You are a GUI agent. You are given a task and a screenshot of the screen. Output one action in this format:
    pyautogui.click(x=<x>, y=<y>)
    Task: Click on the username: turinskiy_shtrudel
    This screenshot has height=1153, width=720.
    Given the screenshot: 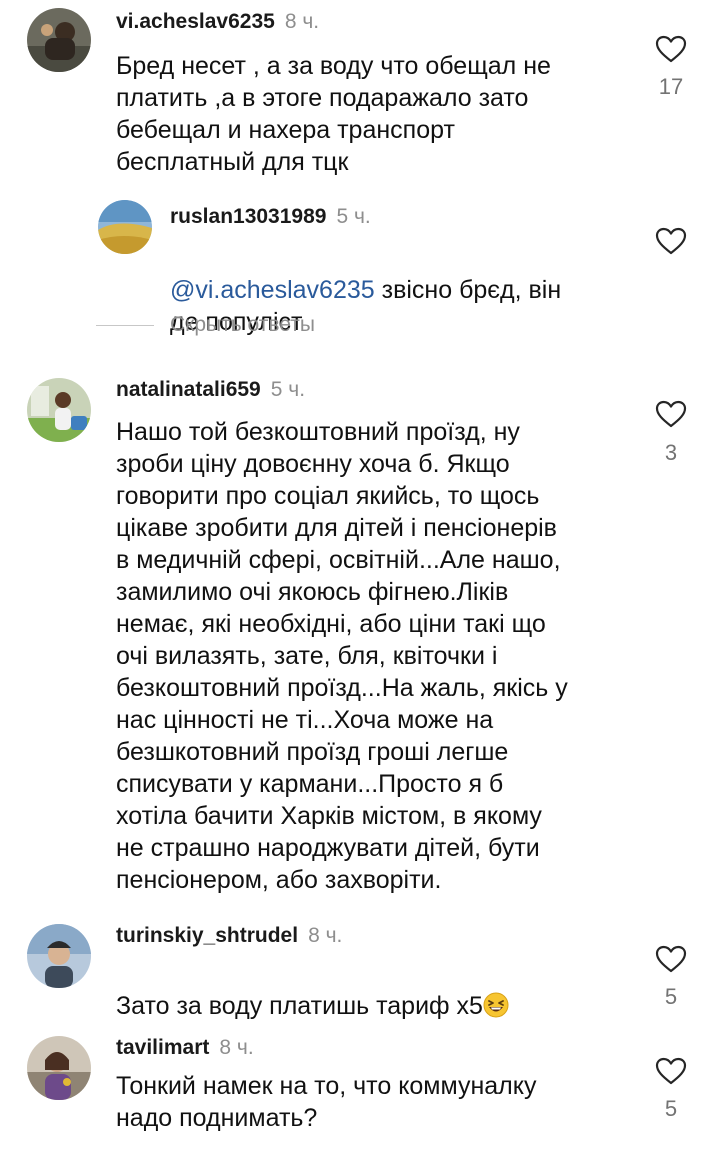 What is the action you would take?
    pyautogui.click(x=207, y=935)
    